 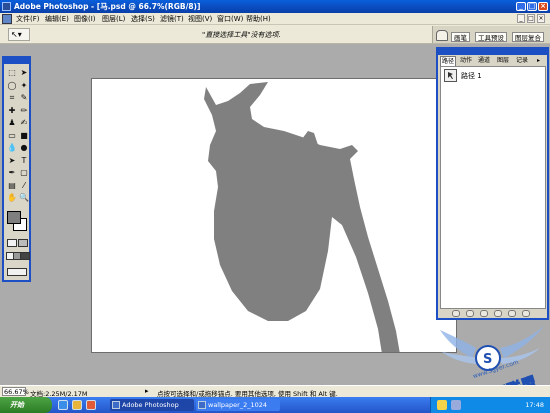 What do you see at coordinates (6, 6) in the screenshot?
I see `photoshop-app-icon` at bounding box center [6, 6].